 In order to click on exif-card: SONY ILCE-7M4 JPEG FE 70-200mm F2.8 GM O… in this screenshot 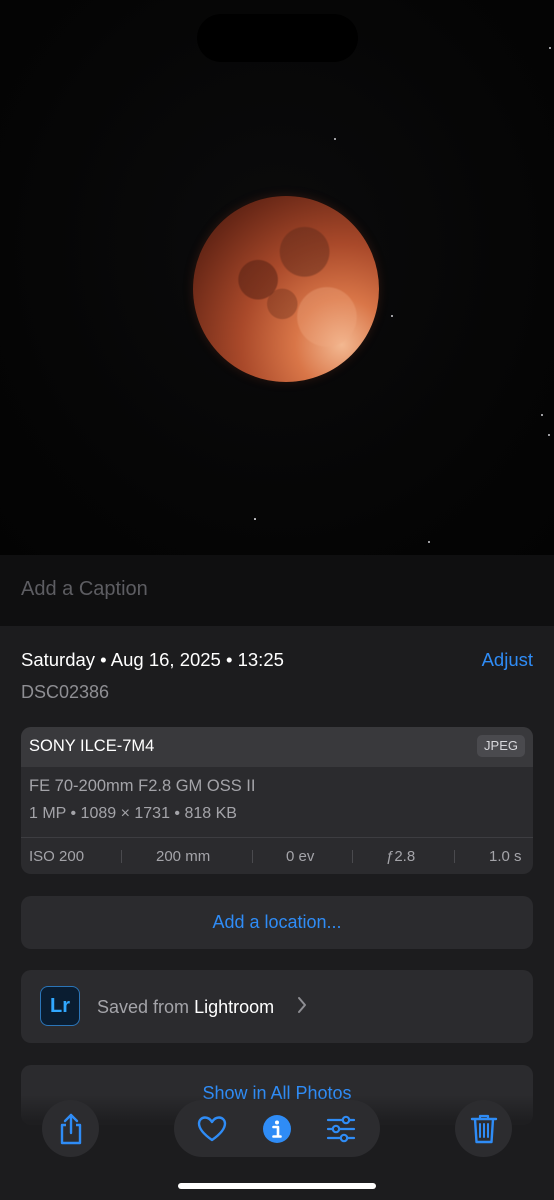, I will do `click(277, 800)`.